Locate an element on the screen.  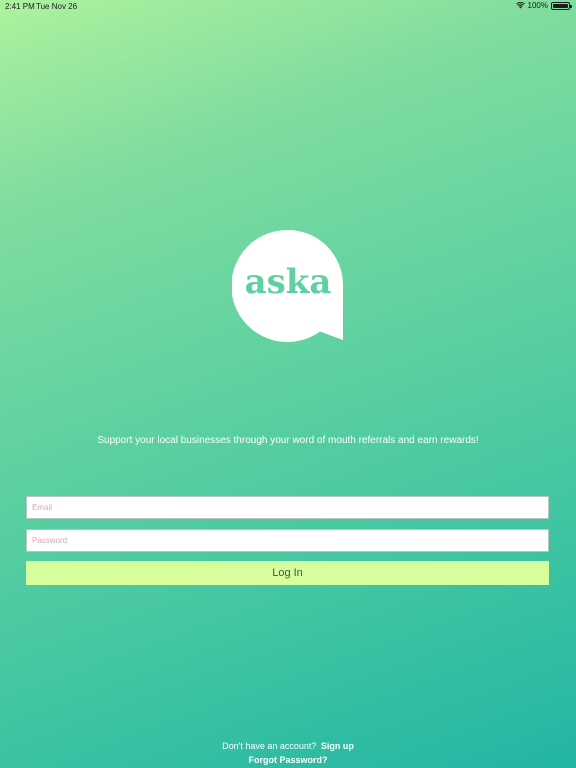
battery-icon is located at coordinates (561, 5).